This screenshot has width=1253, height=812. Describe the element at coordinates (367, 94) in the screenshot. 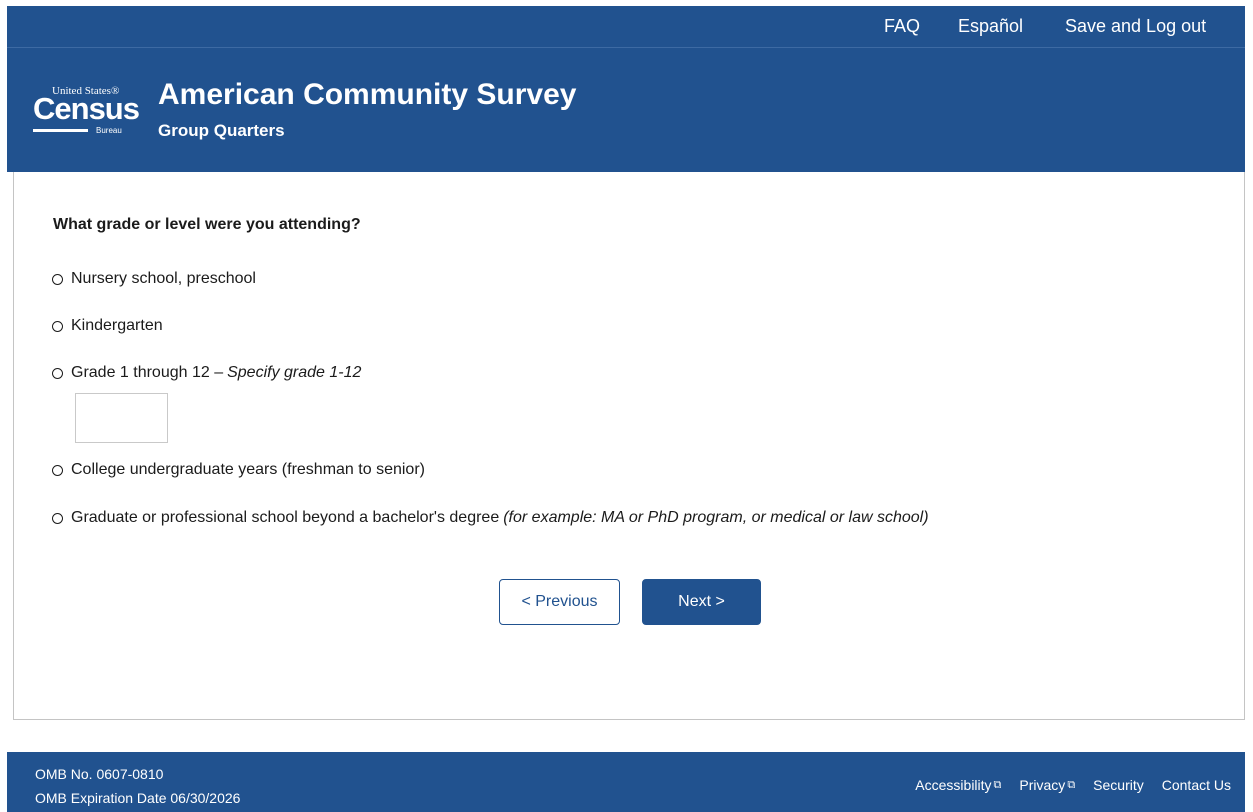

I see `survey-title: American Community Survey` at that location.